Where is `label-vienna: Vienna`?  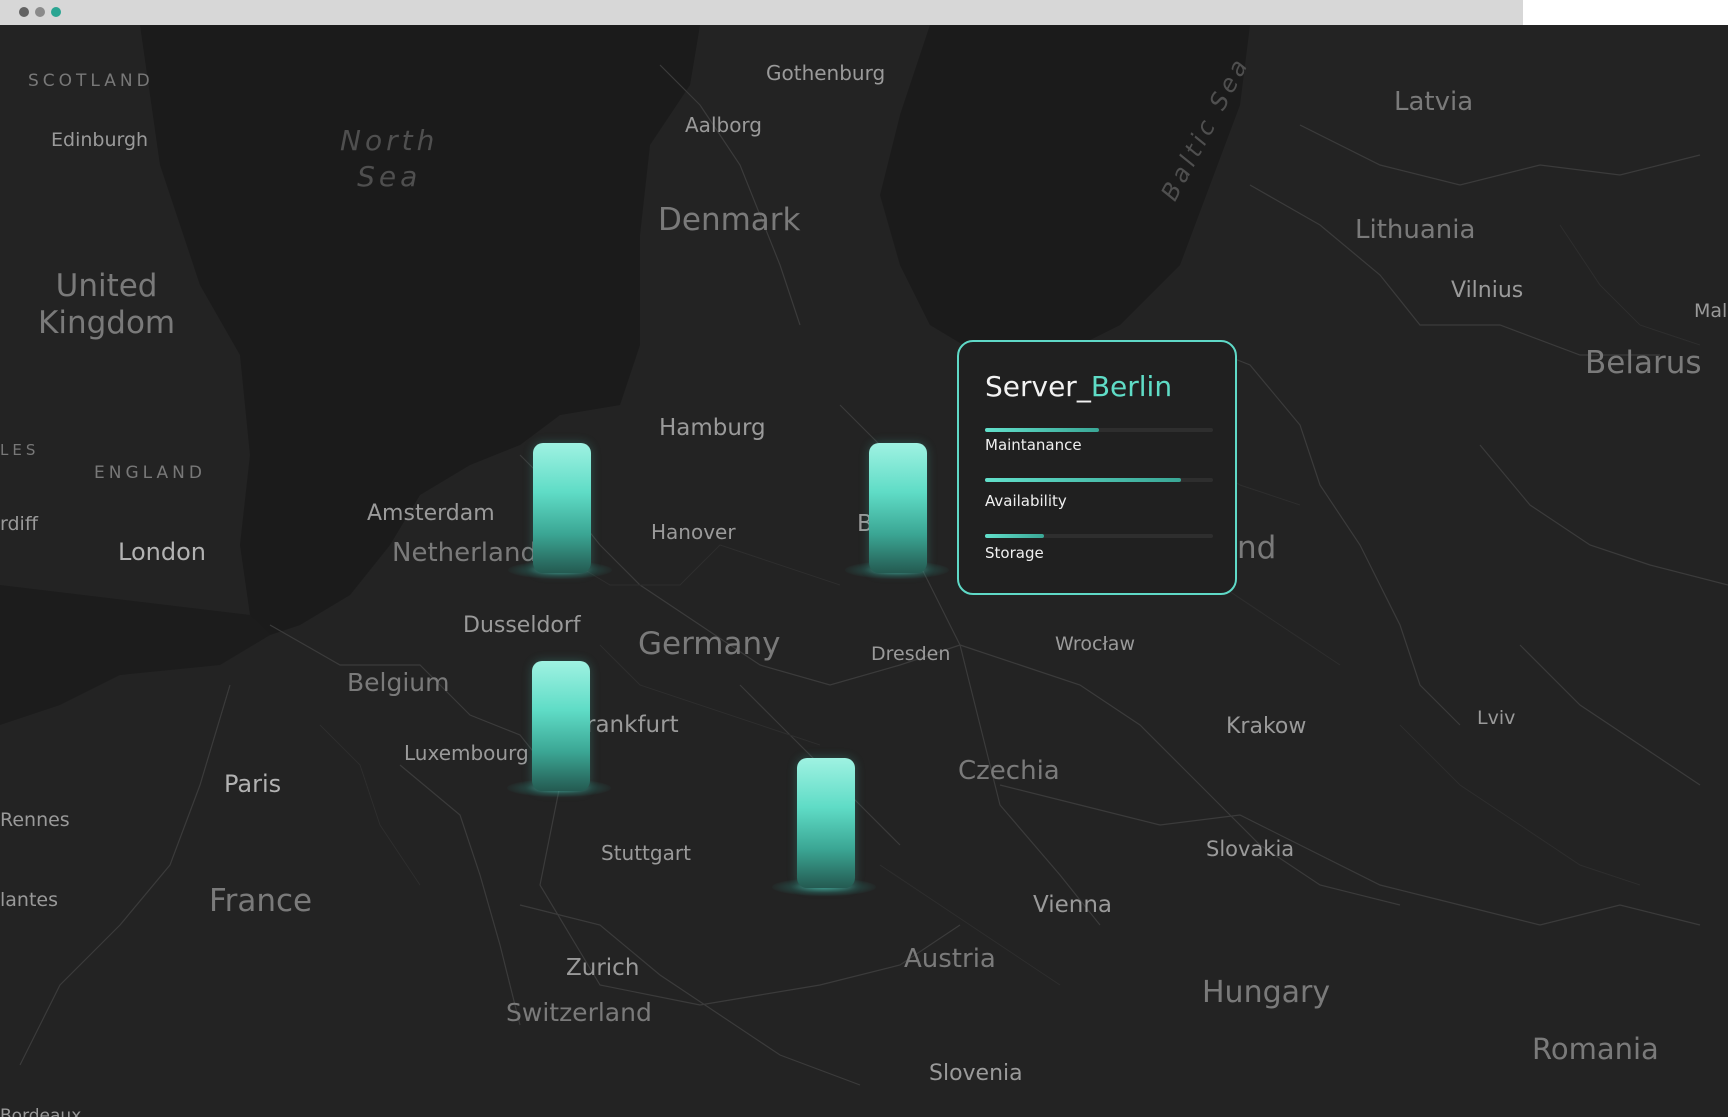 label-vienna: Vienna is located at coordinates (1073, 905).